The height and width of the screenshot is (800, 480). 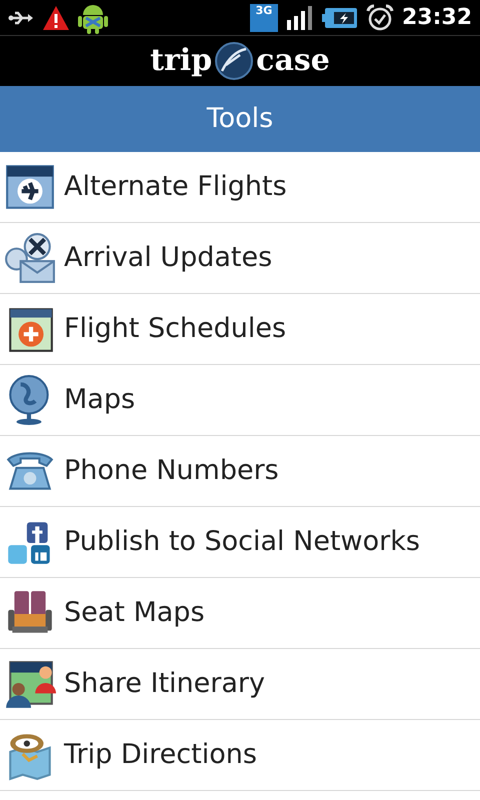 I want to click on signal-icon, so click(x=300, y=18).